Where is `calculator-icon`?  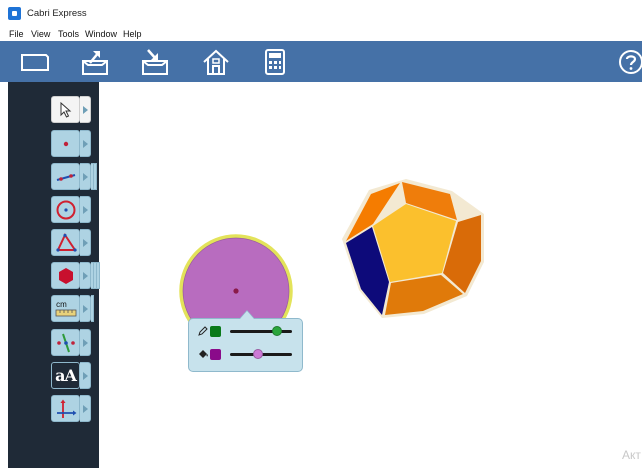 calculator-icon is located at coordinates (275, 62).